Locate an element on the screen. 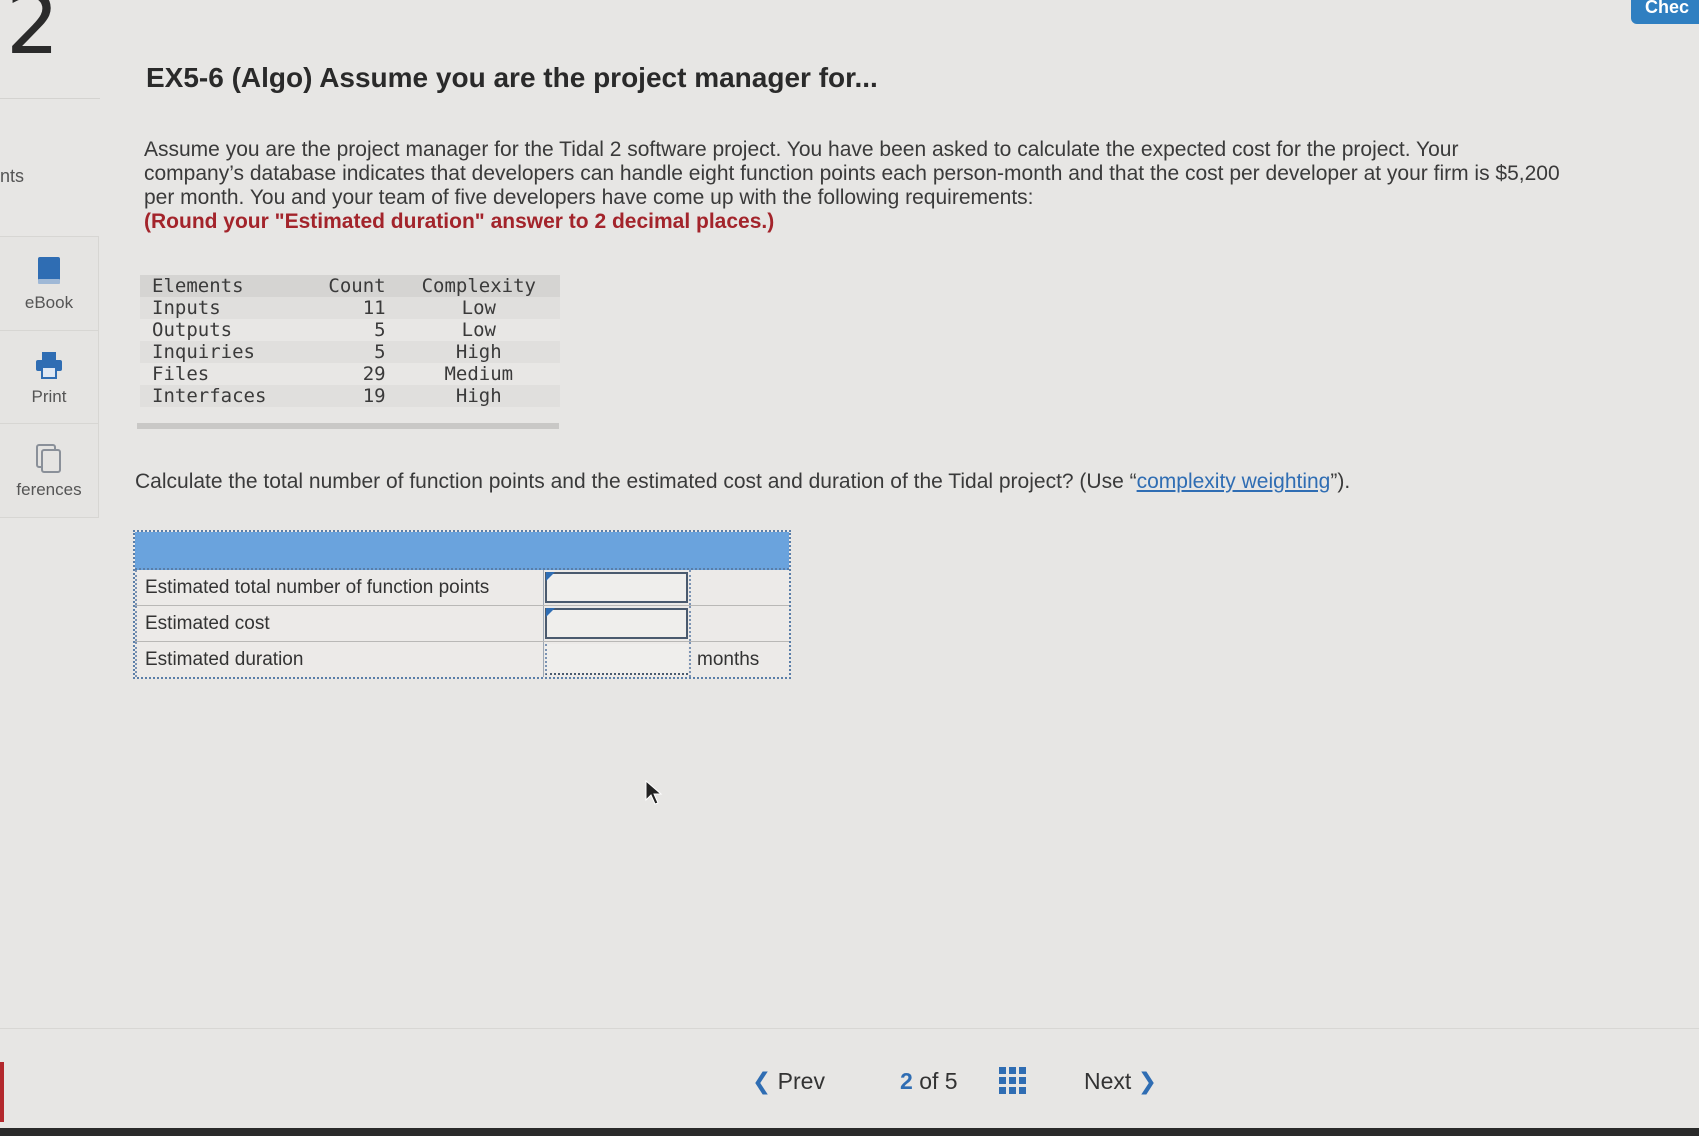 This screenshot has height=1136, width=1699. footer-divider is located at coordinates (849, 1028).